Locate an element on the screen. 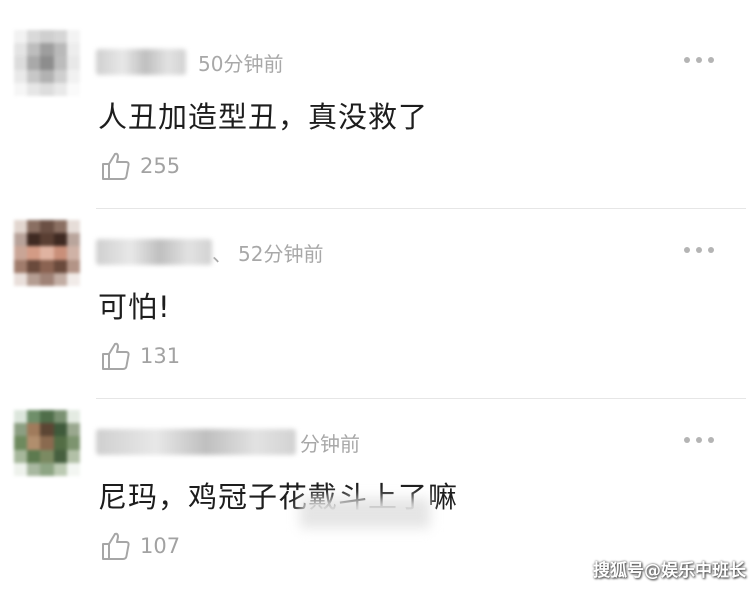 This screenshot has height=590, width=752. comment-time: 50分钟前 is located at coordinates (241, 63).